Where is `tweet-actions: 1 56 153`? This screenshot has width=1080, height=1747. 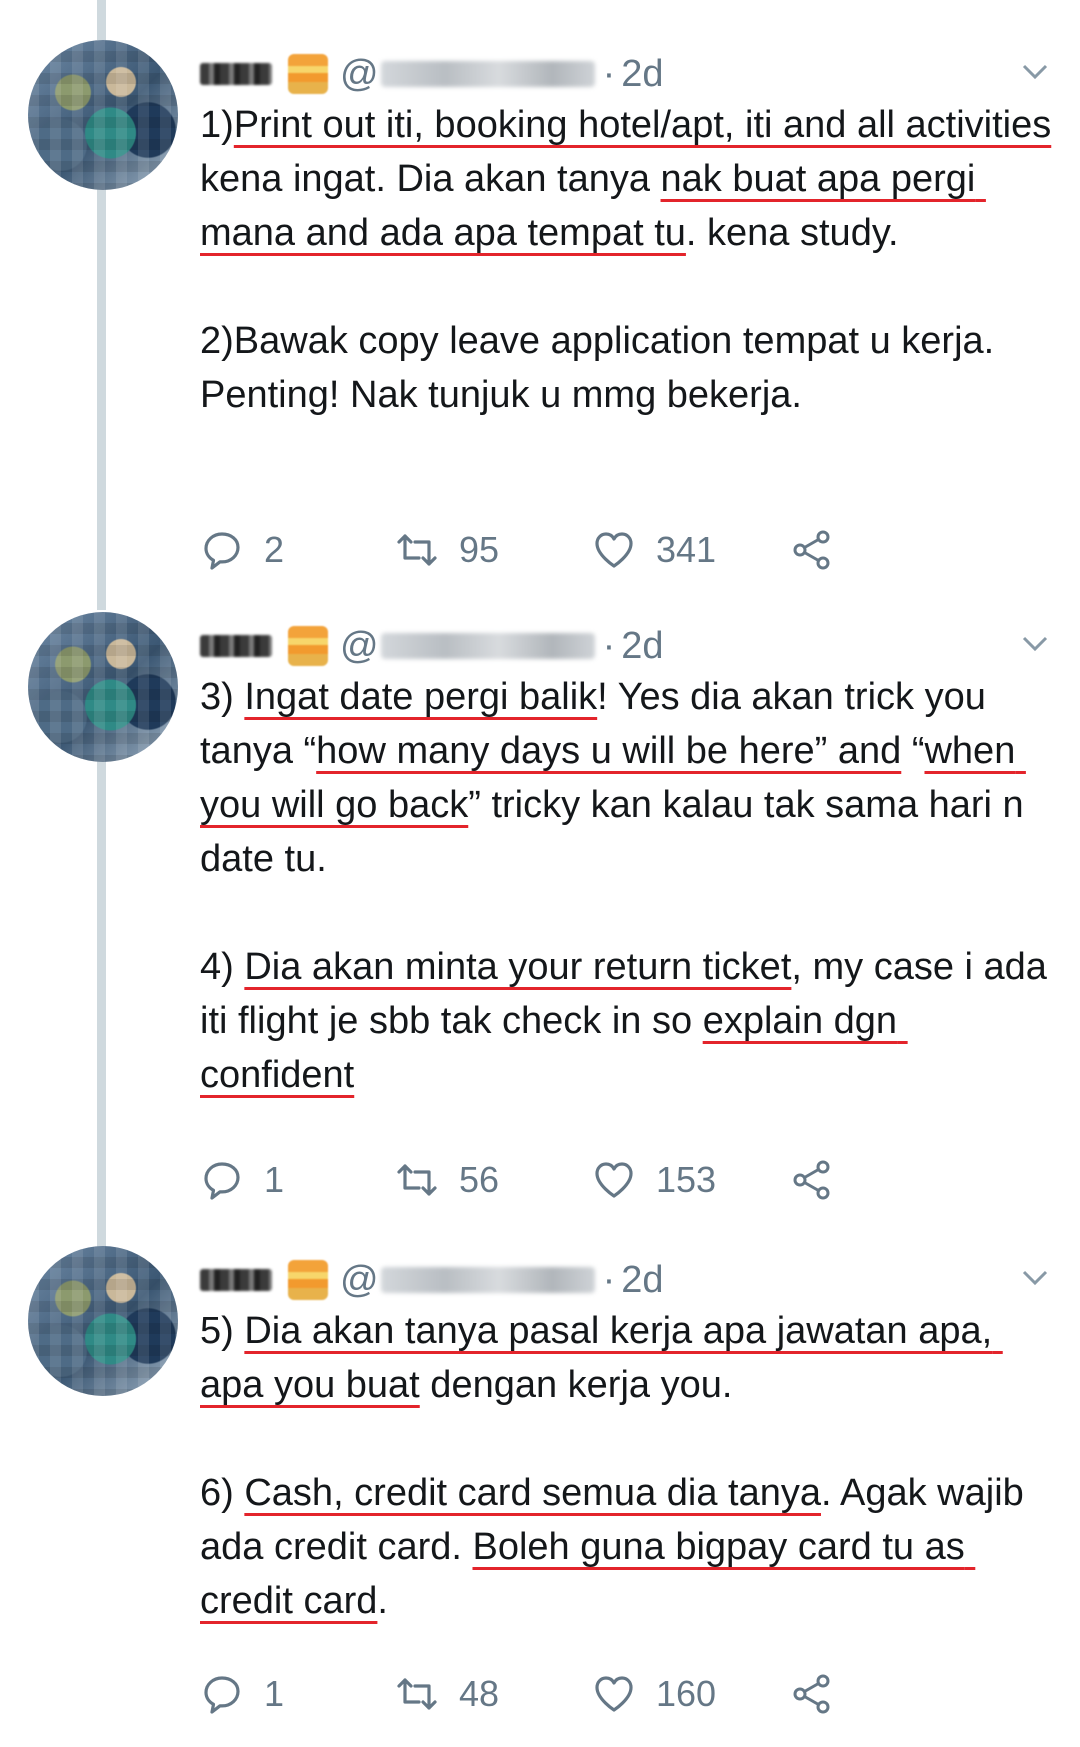 tweet-actions: 1 56 153 is located at coordinates (580, 1180).